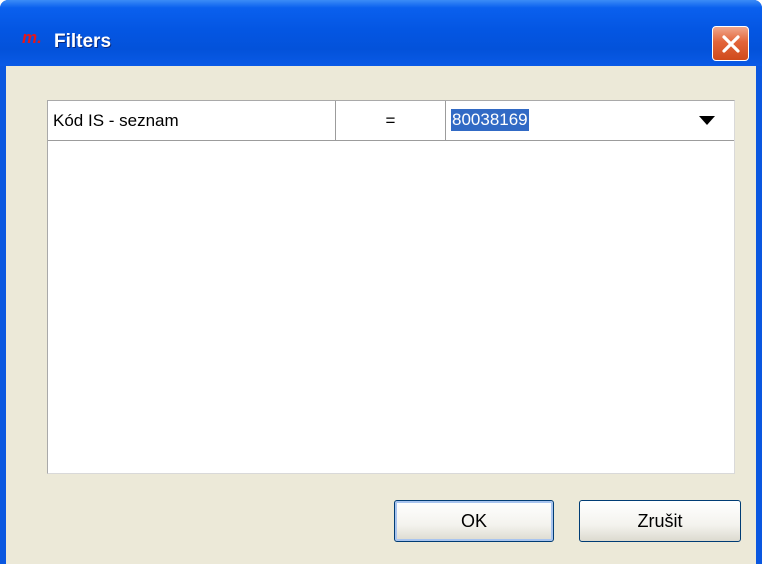 The image size is (762, 564). What do you see at coordinates (83, 41) in the screenshot?
I see `window-title: Filters` at bounding box center [83, 41].